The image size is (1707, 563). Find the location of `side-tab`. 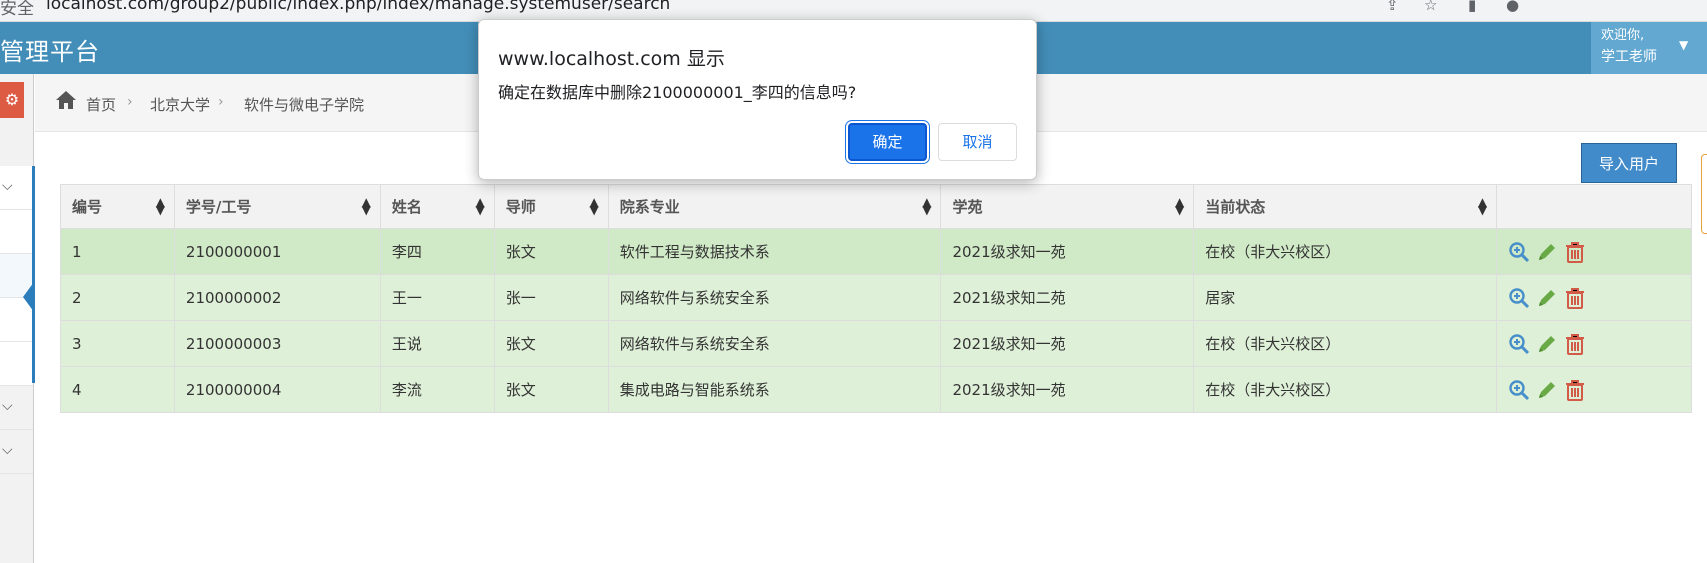

side-tab is located at coordinates (1704, 194).